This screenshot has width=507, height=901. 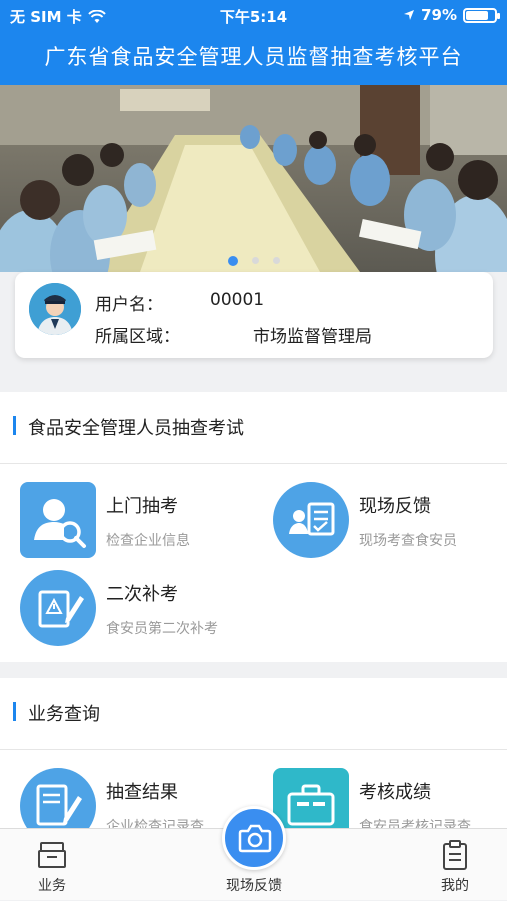 What do you see at coordinates (312, 337) in the screenshot?
I see `region-value: 市场监督管理局` at bounding box center [312, 337].